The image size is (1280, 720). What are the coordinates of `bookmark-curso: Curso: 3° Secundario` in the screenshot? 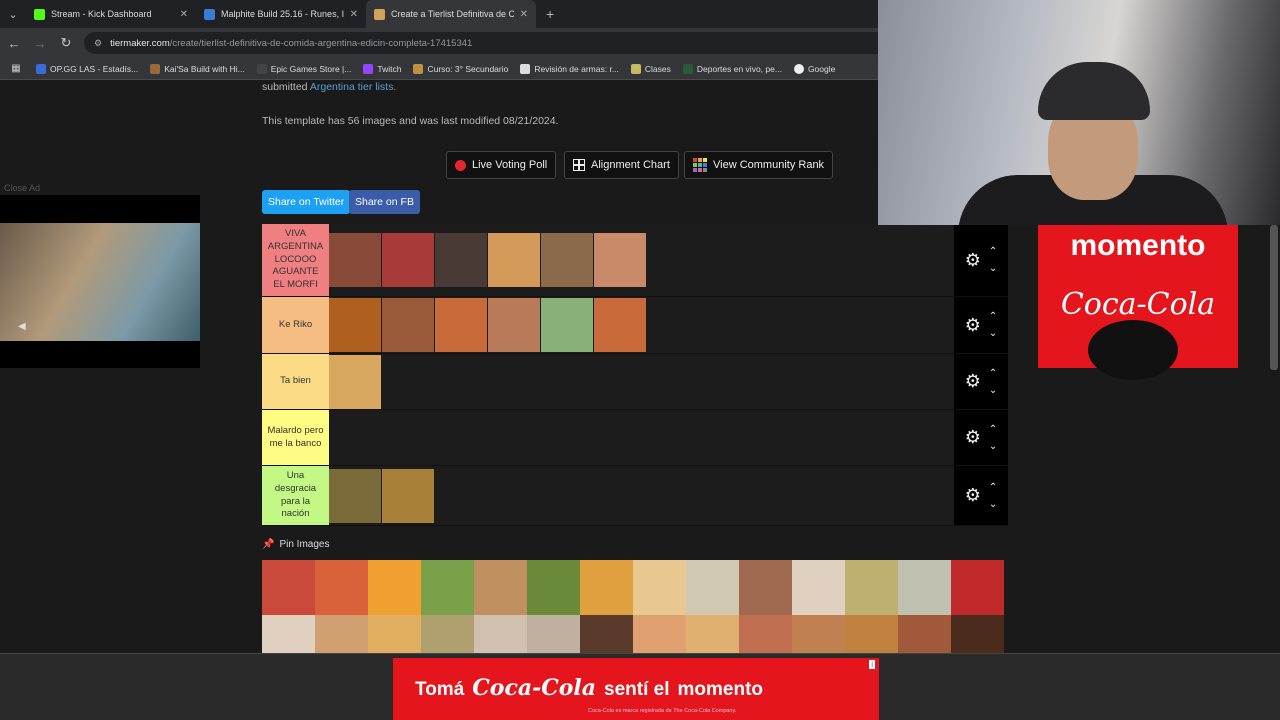 It's located at (461, 68).